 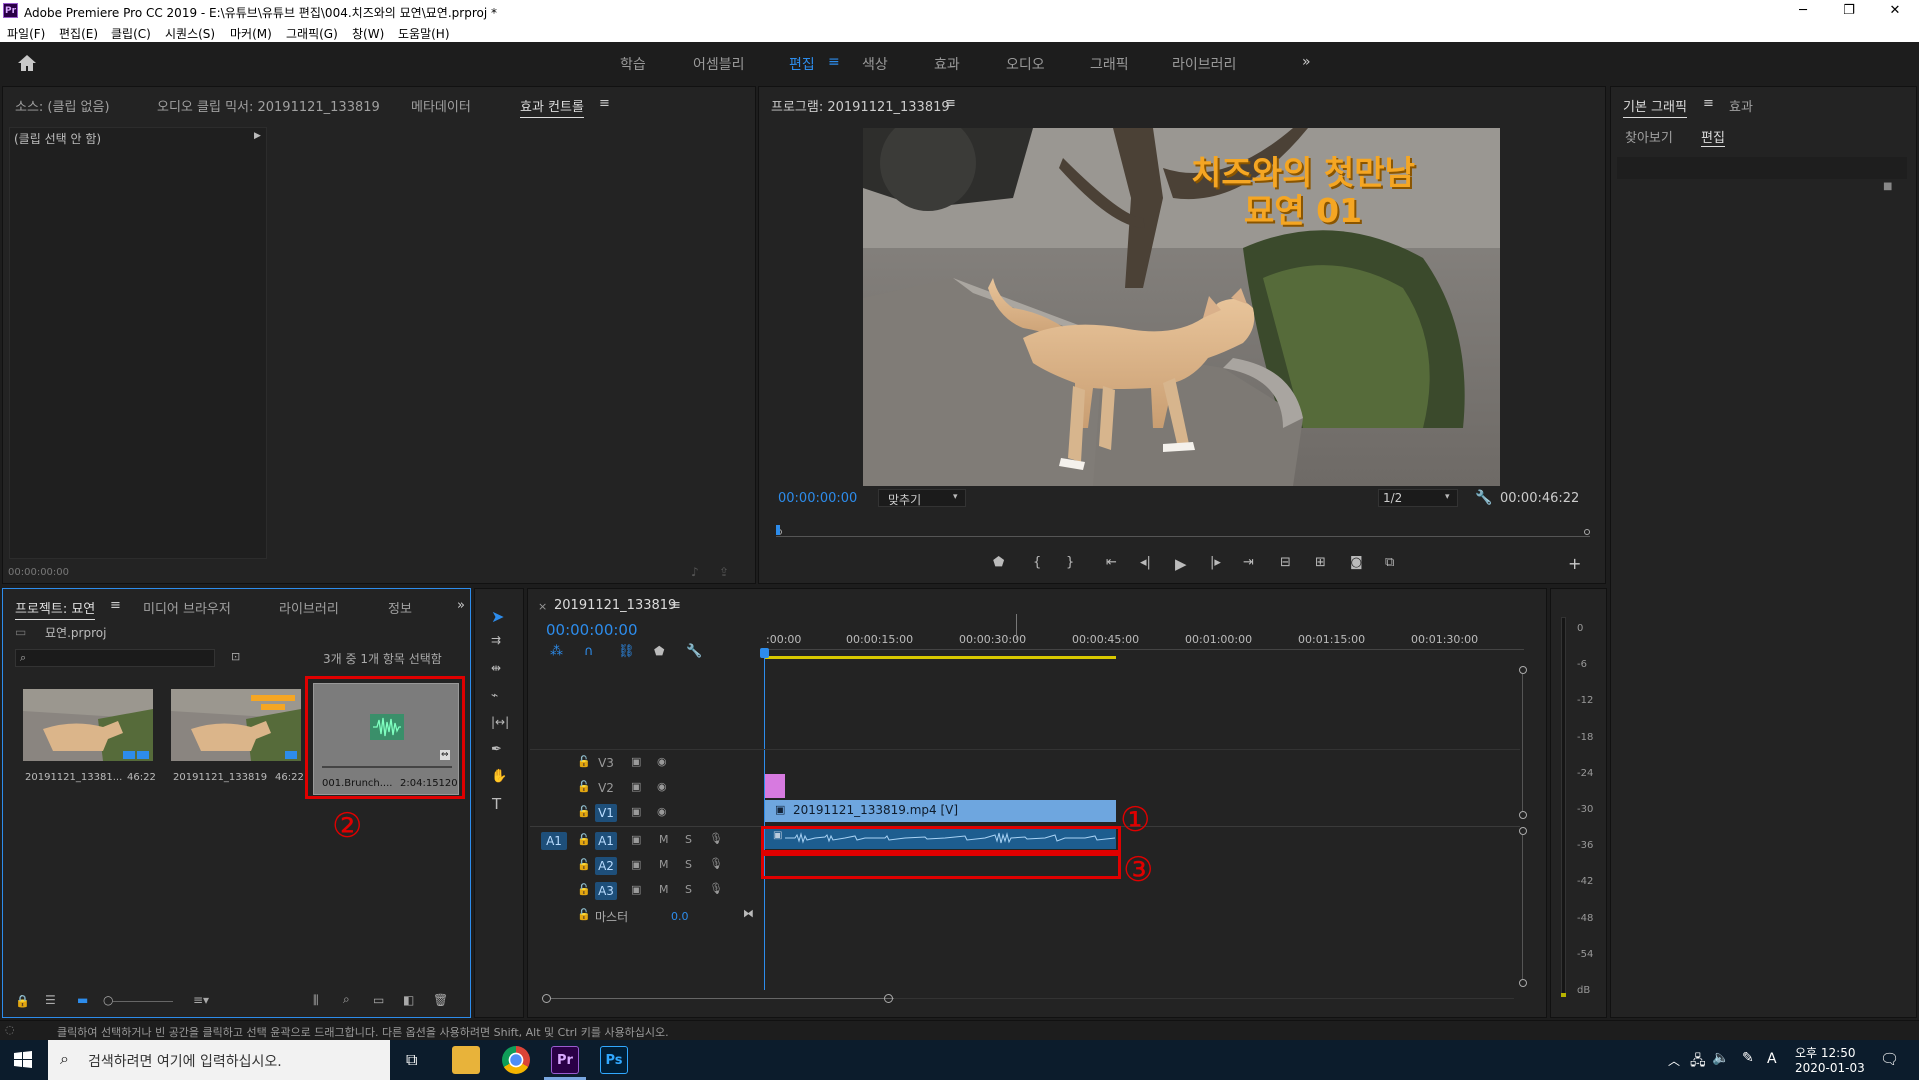 I want to click on network-icon: 🖧, so click(x=1698, y=1062).